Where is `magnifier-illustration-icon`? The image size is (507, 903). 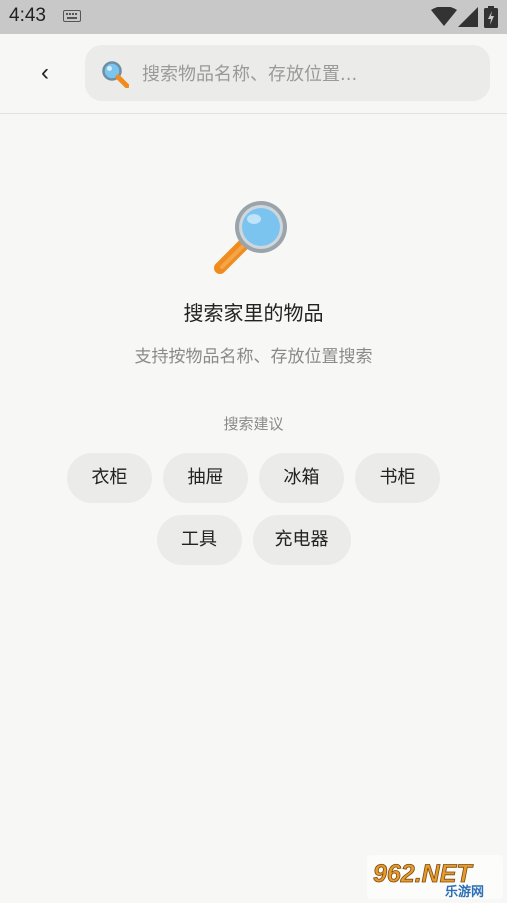 magnifier-illustration-icon is located at coordinates (250, 237).